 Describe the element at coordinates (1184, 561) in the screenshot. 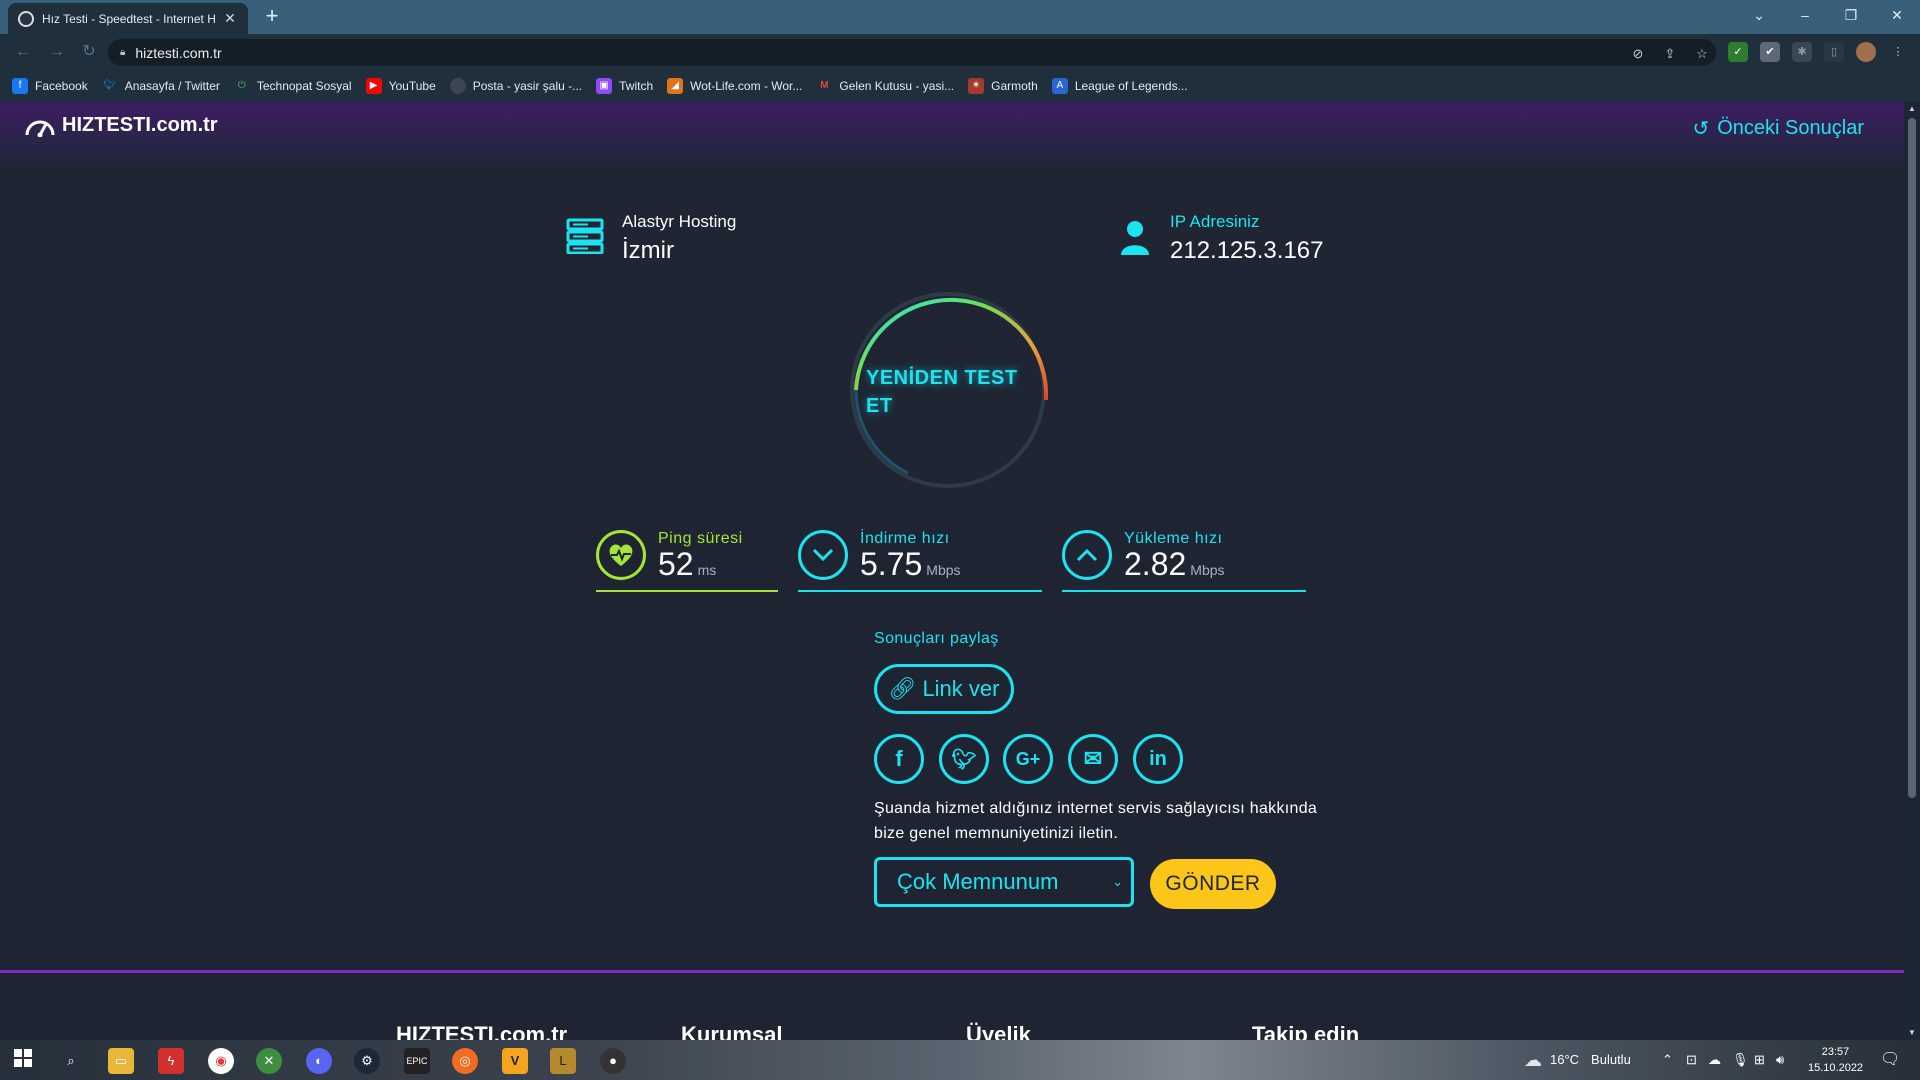

I see `upload-stat: Yükleme hızı 2.82 Mbps` at that location.